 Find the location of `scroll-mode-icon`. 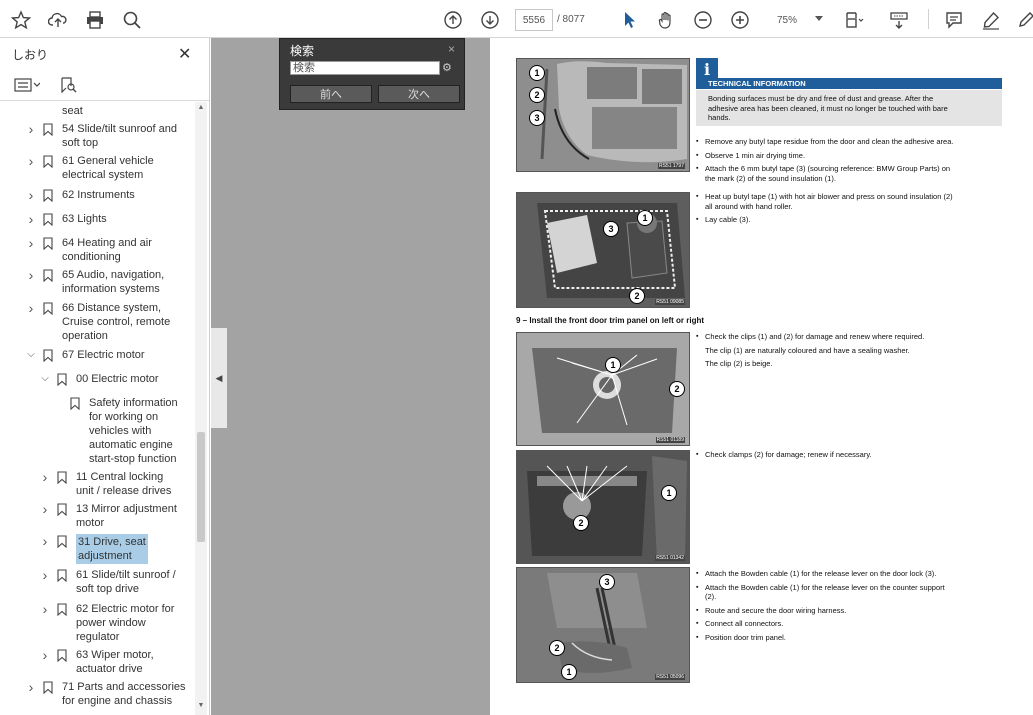

scroll-mode-icon is located at coordinates (899, 20).